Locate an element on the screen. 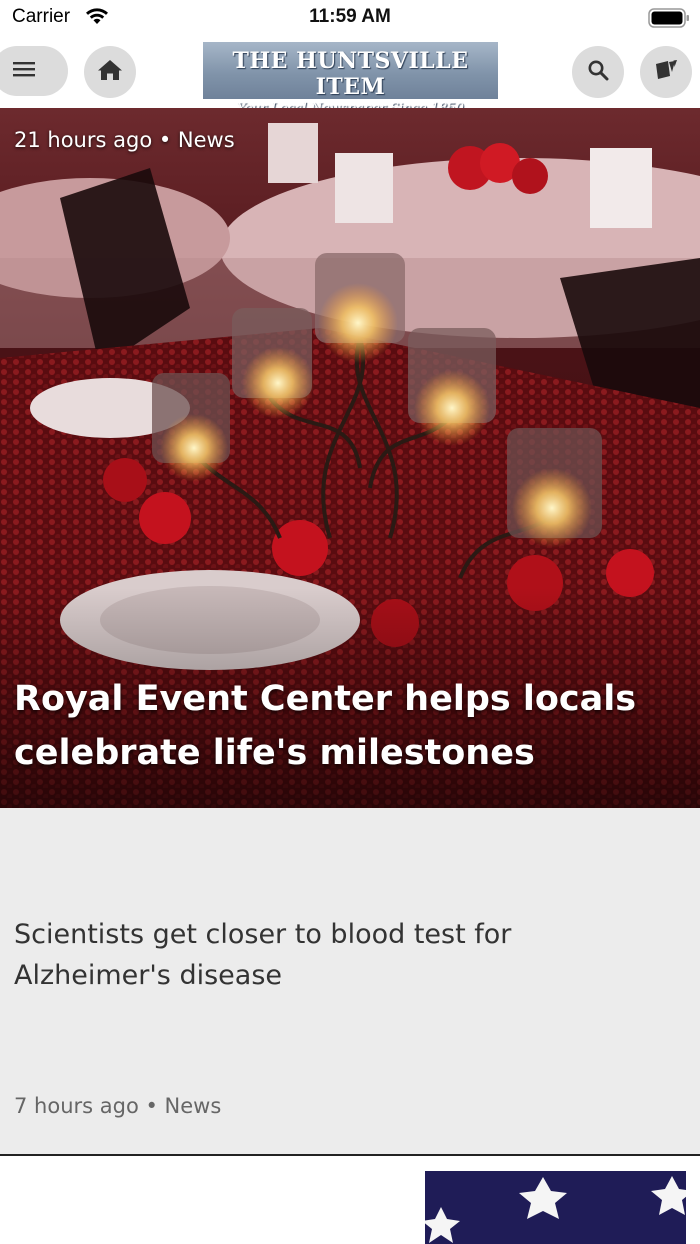  search-icon is located at coordinates (598, 72).